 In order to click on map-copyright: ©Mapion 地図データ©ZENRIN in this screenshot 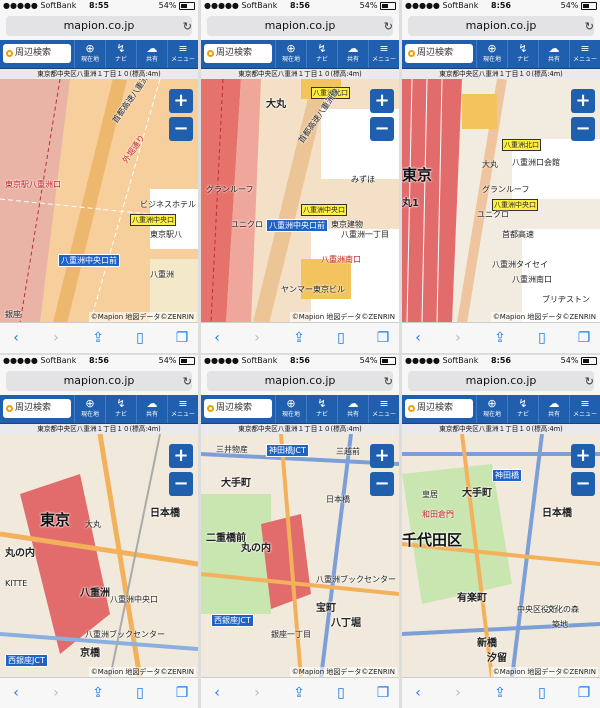, I will do `click(343, 672)`.